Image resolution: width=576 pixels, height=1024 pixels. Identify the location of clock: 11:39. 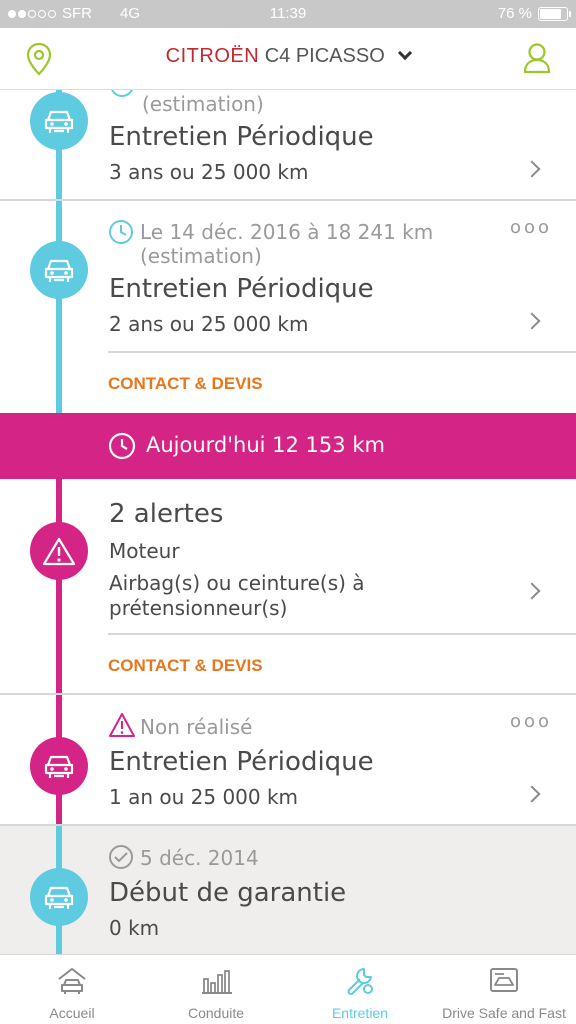
(288, 13).